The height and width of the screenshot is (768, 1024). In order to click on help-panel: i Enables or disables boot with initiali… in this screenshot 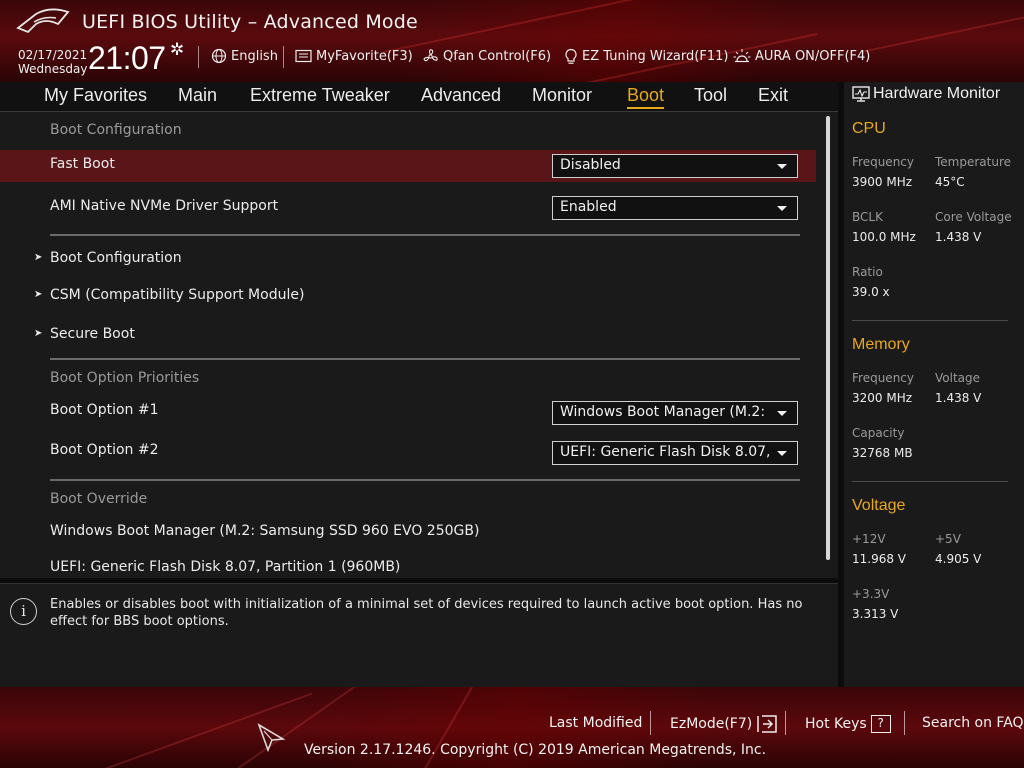, I will do `click(419, 635)`.